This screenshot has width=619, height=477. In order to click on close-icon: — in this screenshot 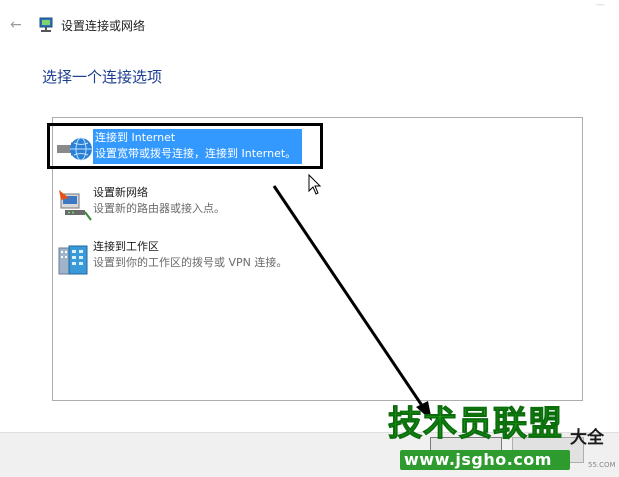, I will do `click(600, 5)`.